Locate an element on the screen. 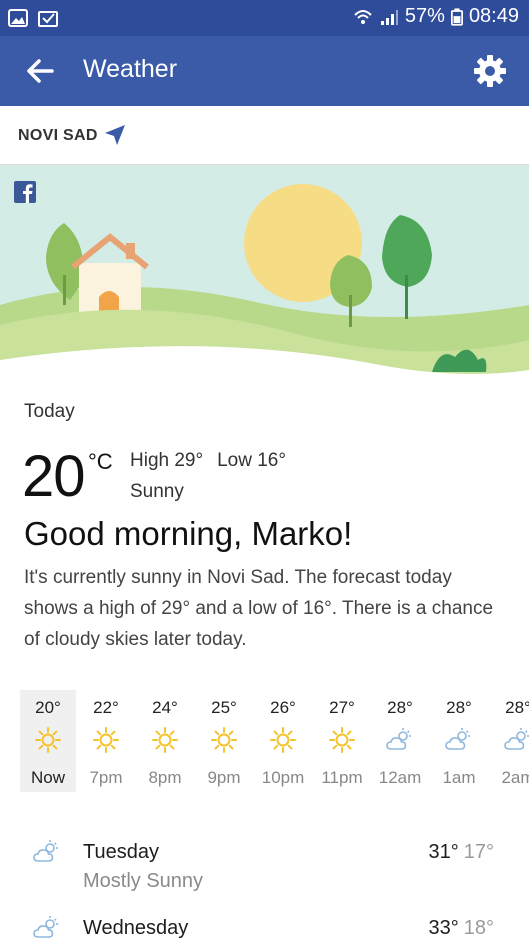  high-temperature: High 29° is located at coordinates (167, 460).